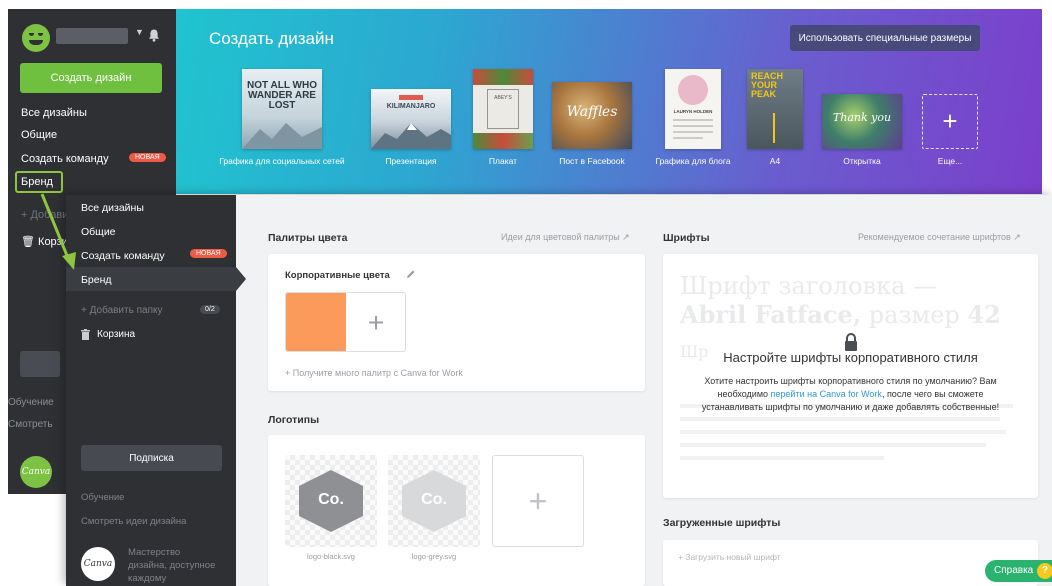  I want to click on sidebar-item-trash: 🗑 Корзи, so click(44, 241).